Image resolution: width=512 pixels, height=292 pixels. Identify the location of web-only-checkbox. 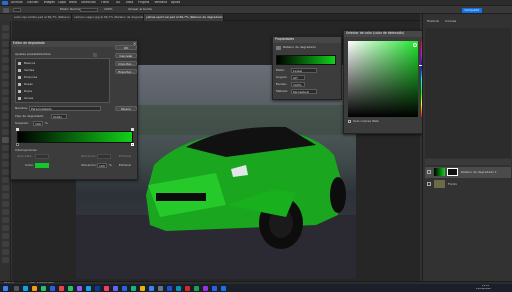
(349, 121).